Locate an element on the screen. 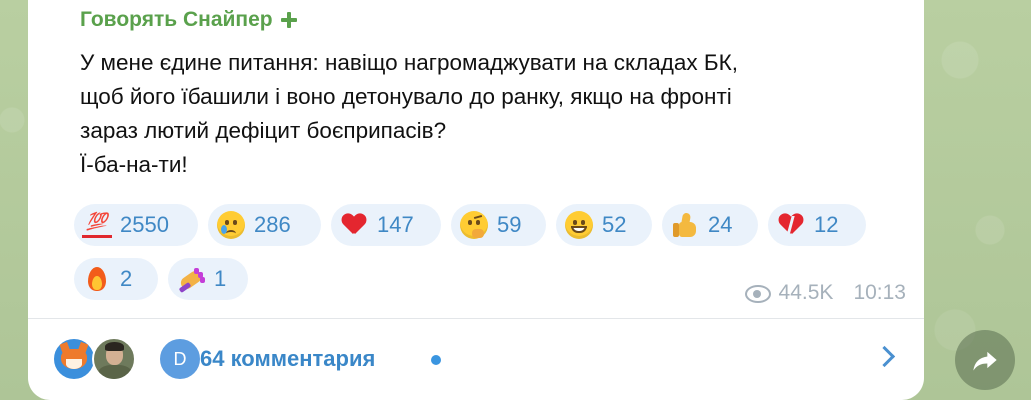 Image resolution: width=1031 pixels, height=400 pixels. reaction-grinning: 52 is located at coordinates (604, 225).